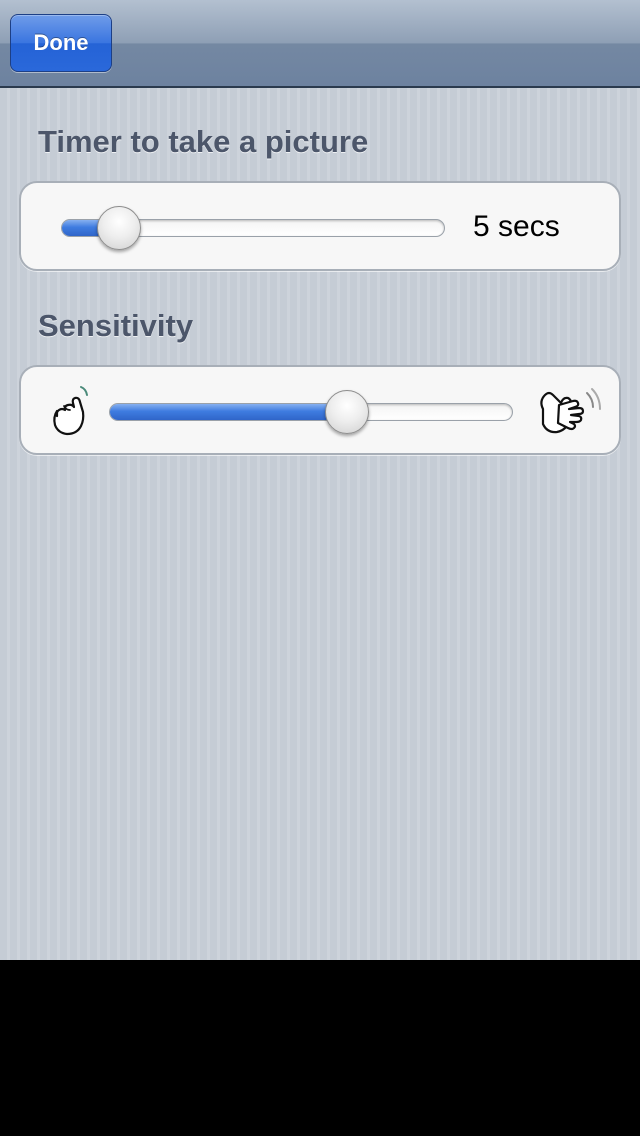 This screenshot has height=1136, width=640. Describe the element at coordinates (70, 411) in the screenshot. I see `quiet-hand-tap-icon` at that location.